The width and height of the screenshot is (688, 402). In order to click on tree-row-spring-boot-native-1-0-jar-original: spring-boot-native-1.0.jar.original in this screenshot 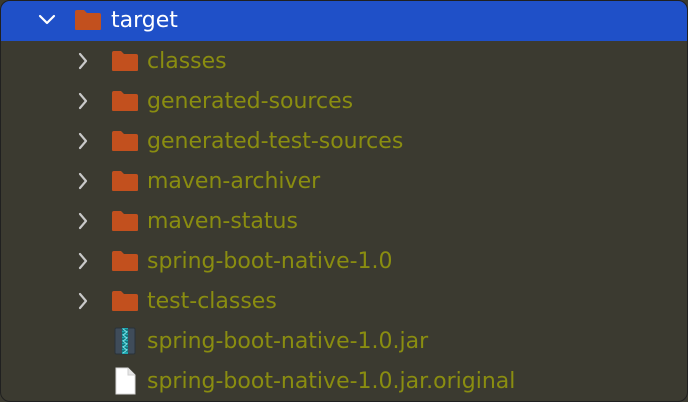, I will do `click(344, 381)`.